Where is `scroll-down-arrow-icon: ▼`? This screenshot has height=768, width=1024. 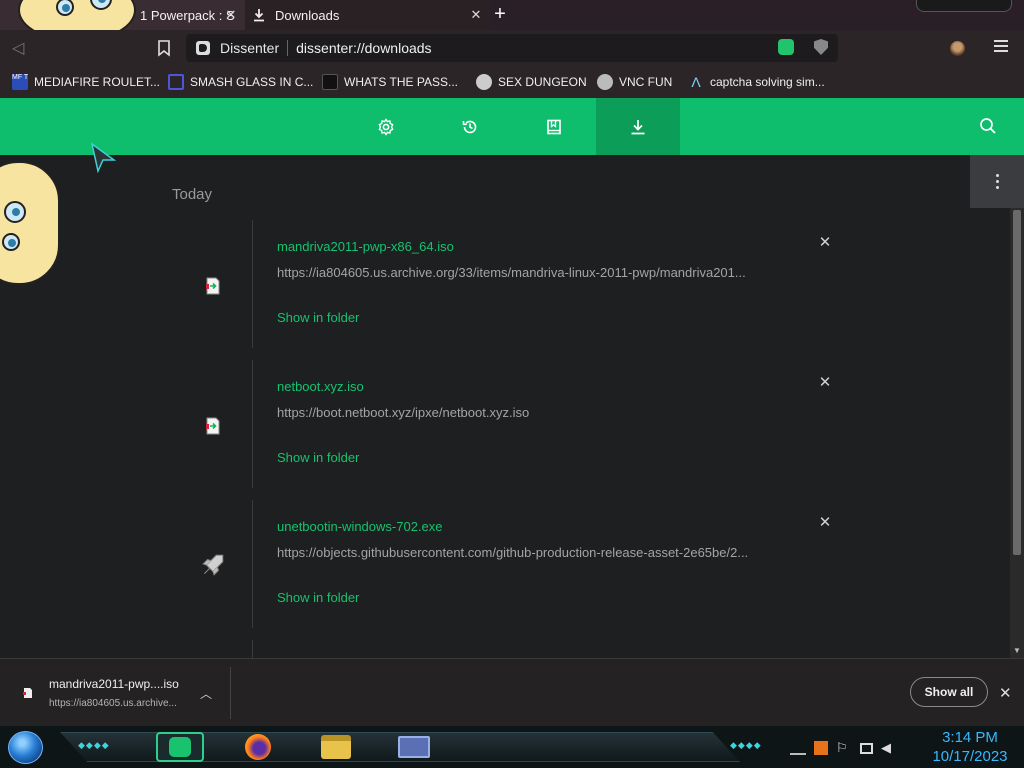
scroll-down-arrow-icon: ▼ is located at coordinates (1017, 650).